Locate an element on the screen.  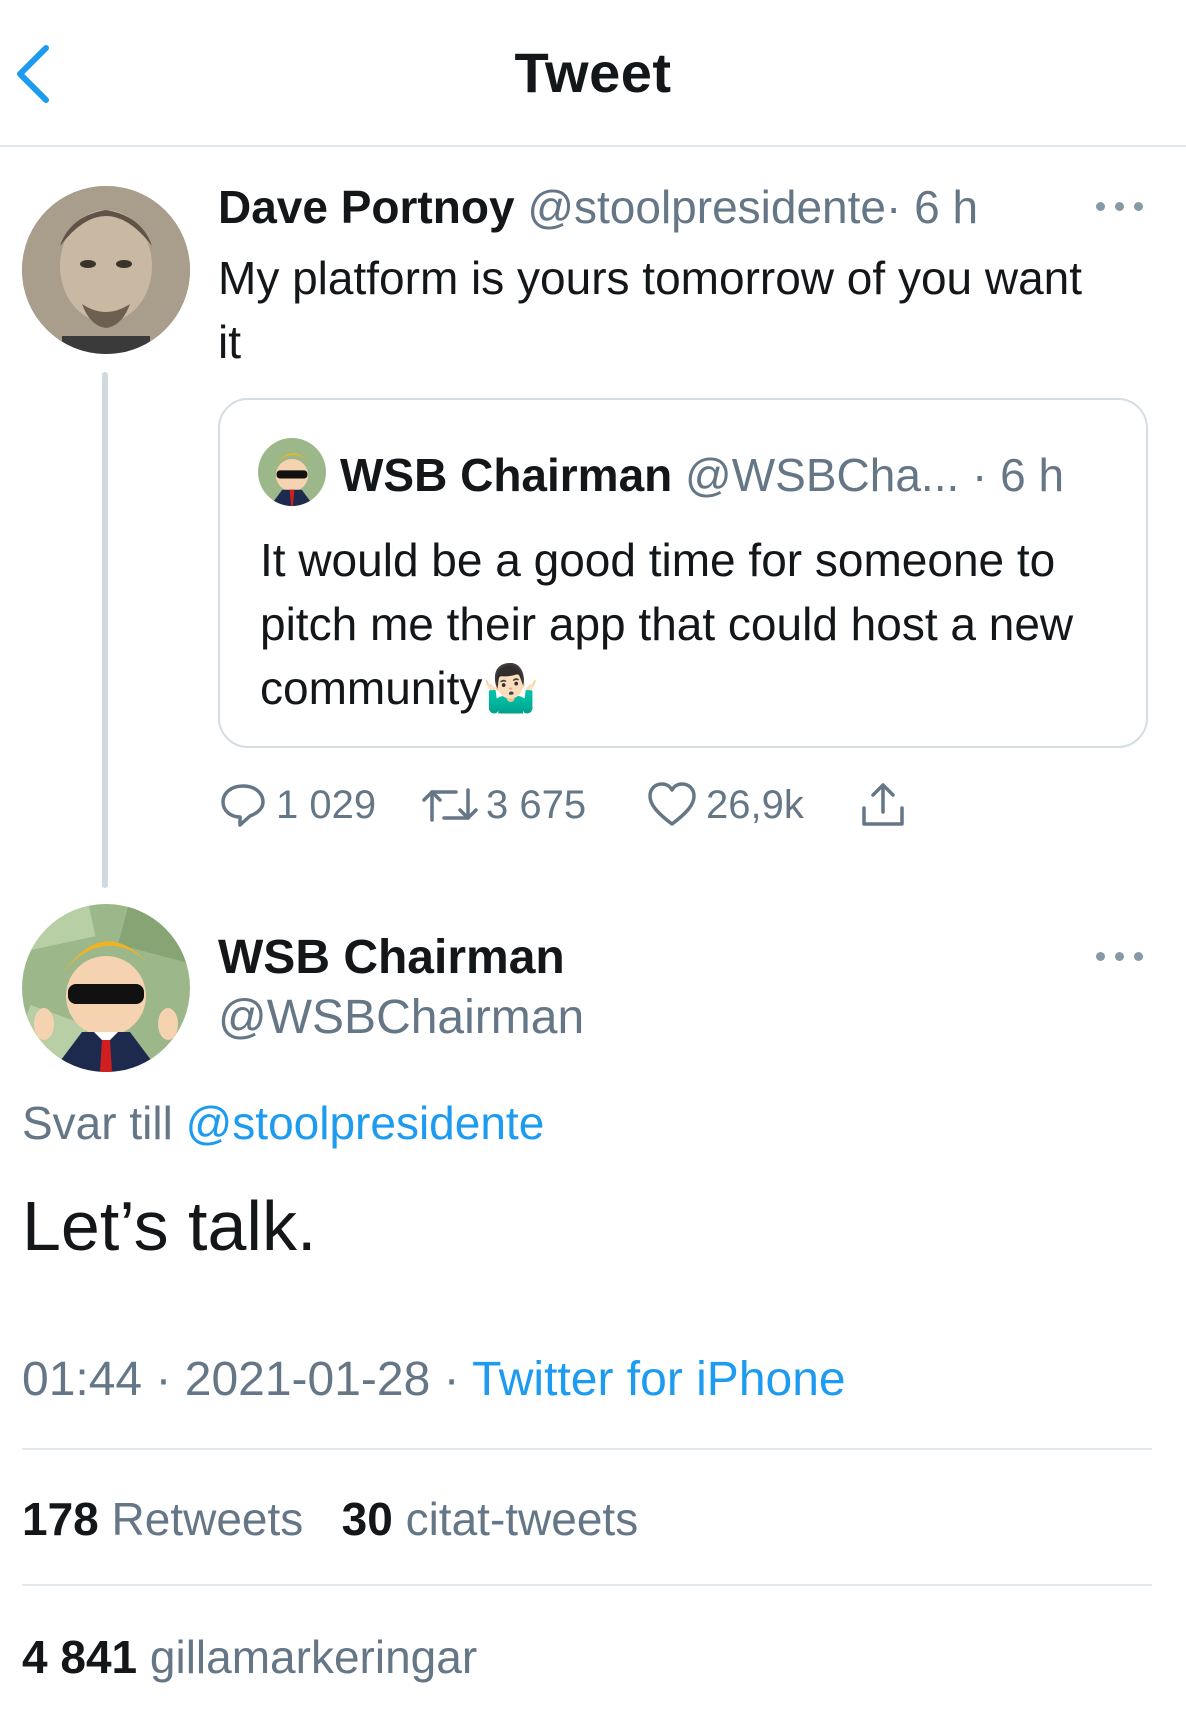
avatar-dave-portnoy is located at coordinates (106, 270).